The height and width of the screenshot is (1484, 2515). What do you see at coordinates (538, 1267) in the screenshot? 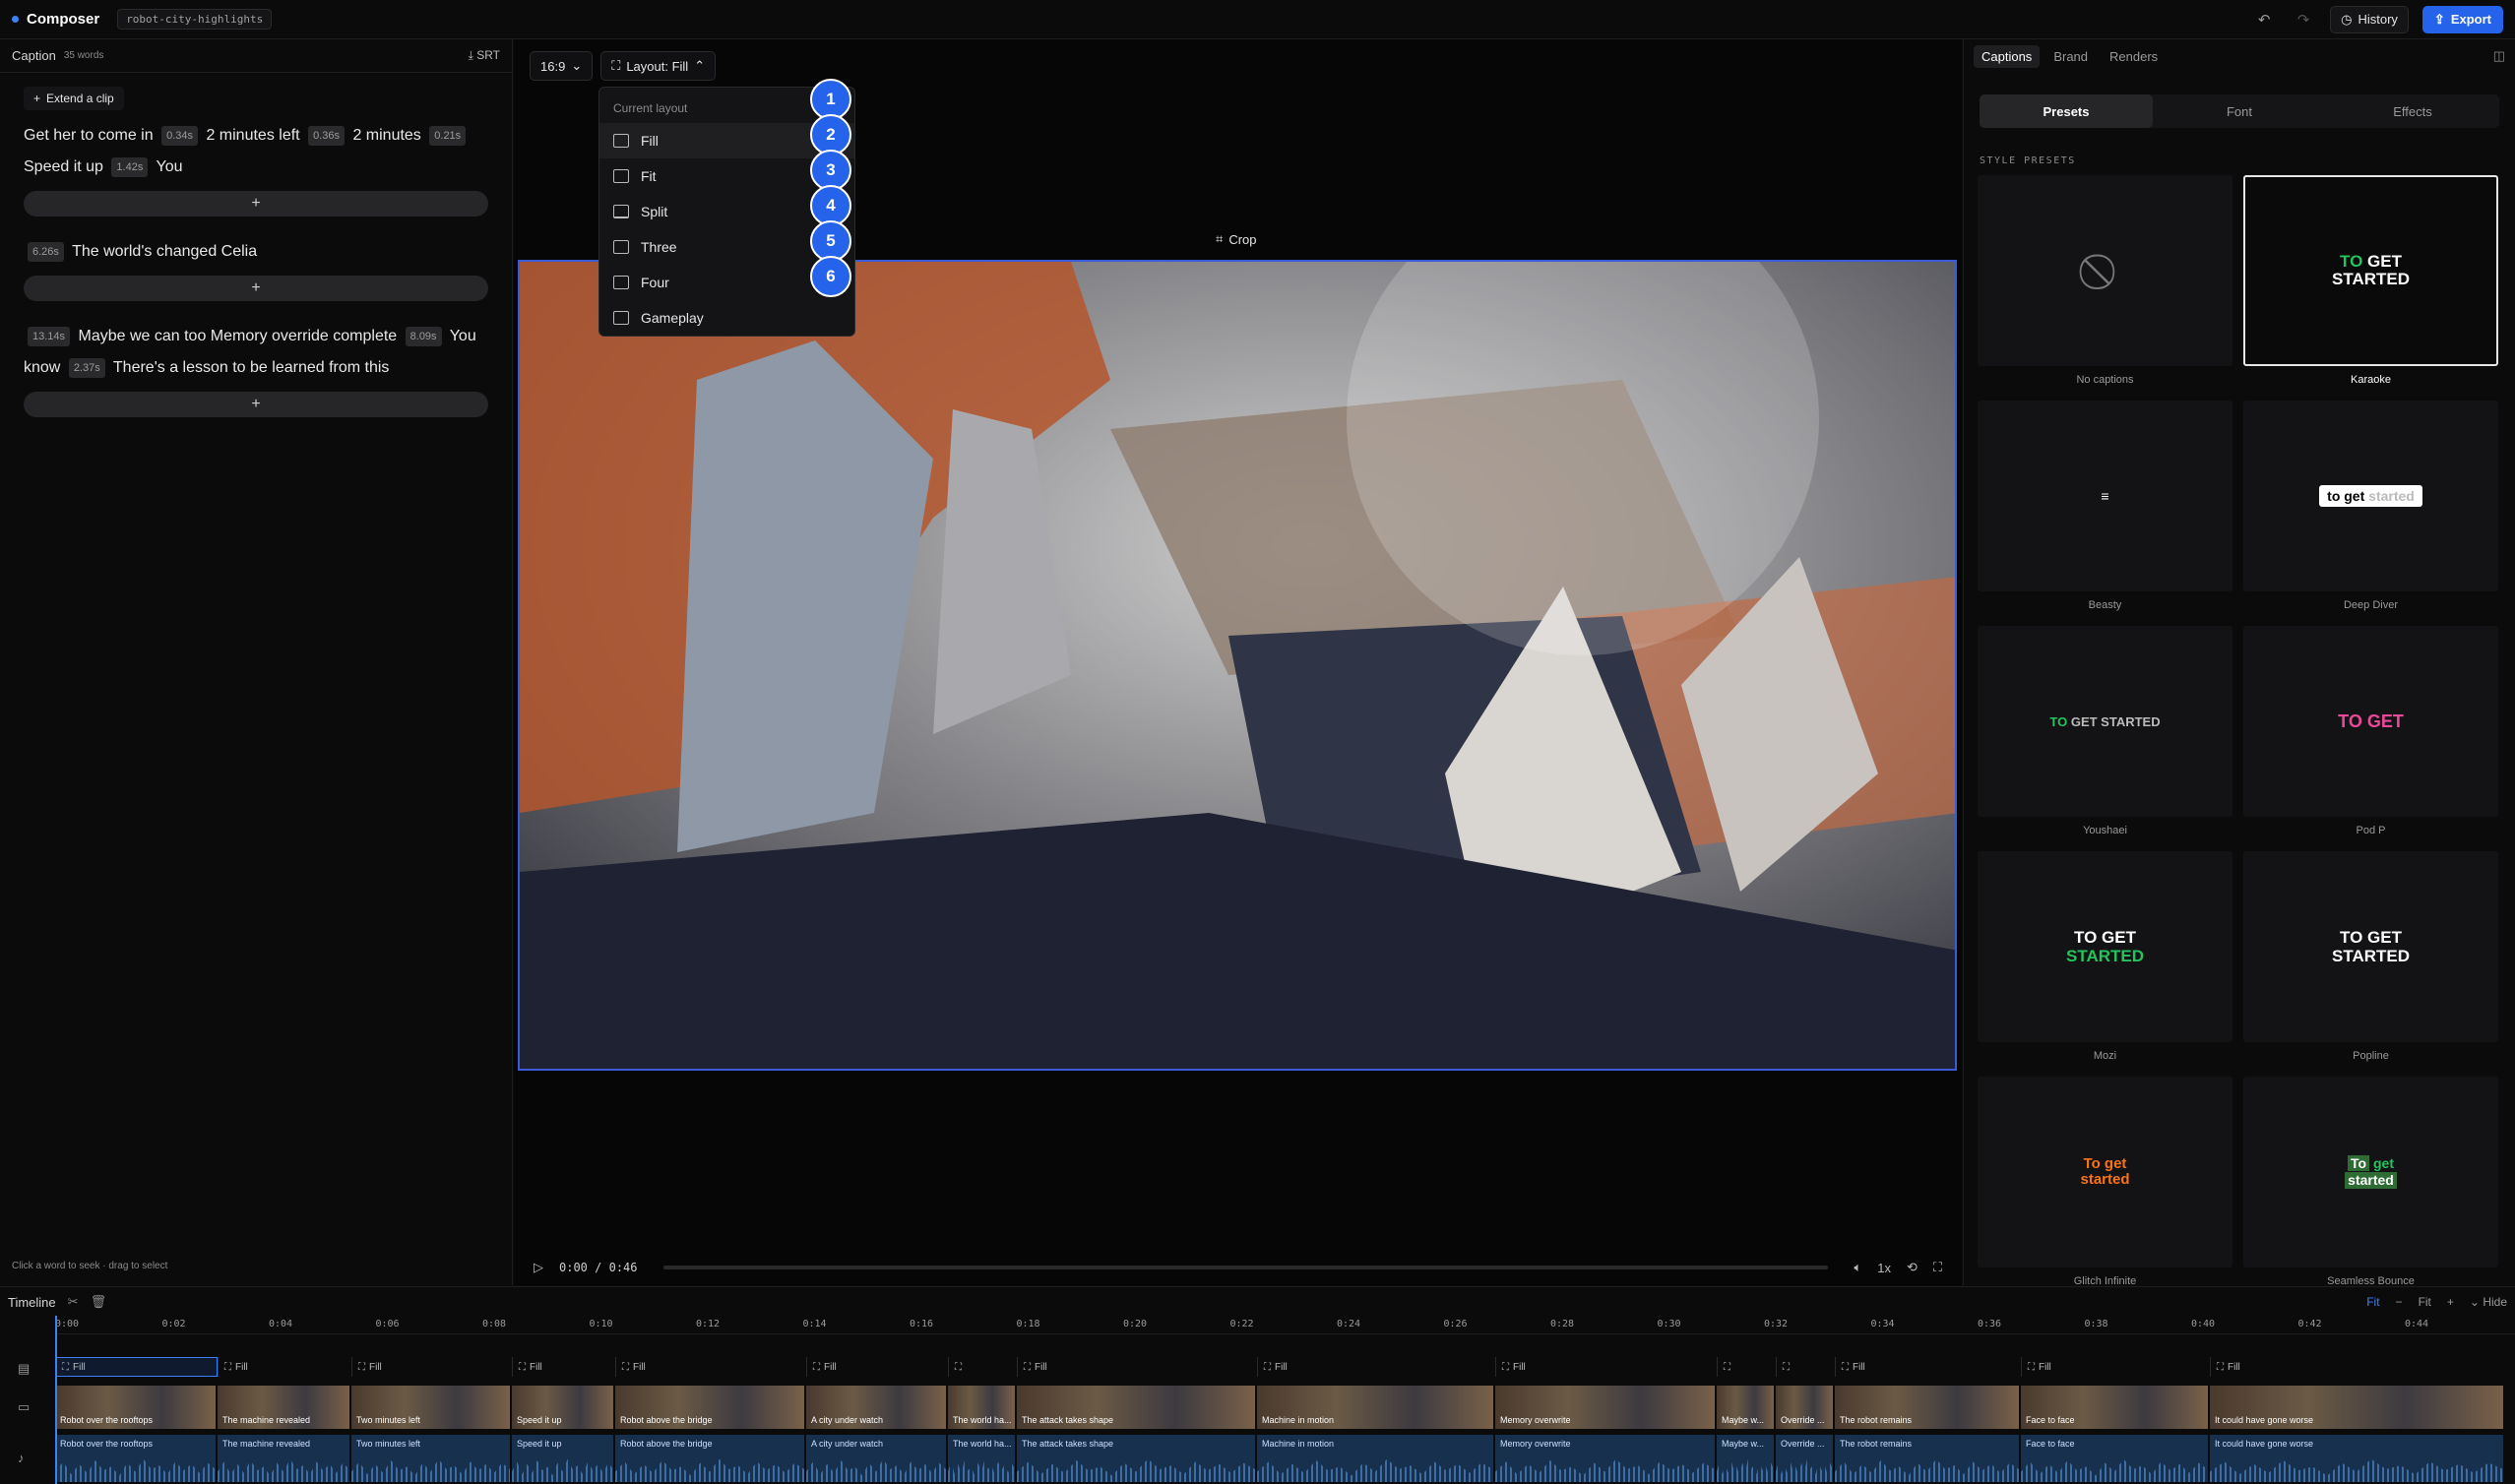
I see `play-icon: ▷` at bounding box center [538, 1267].